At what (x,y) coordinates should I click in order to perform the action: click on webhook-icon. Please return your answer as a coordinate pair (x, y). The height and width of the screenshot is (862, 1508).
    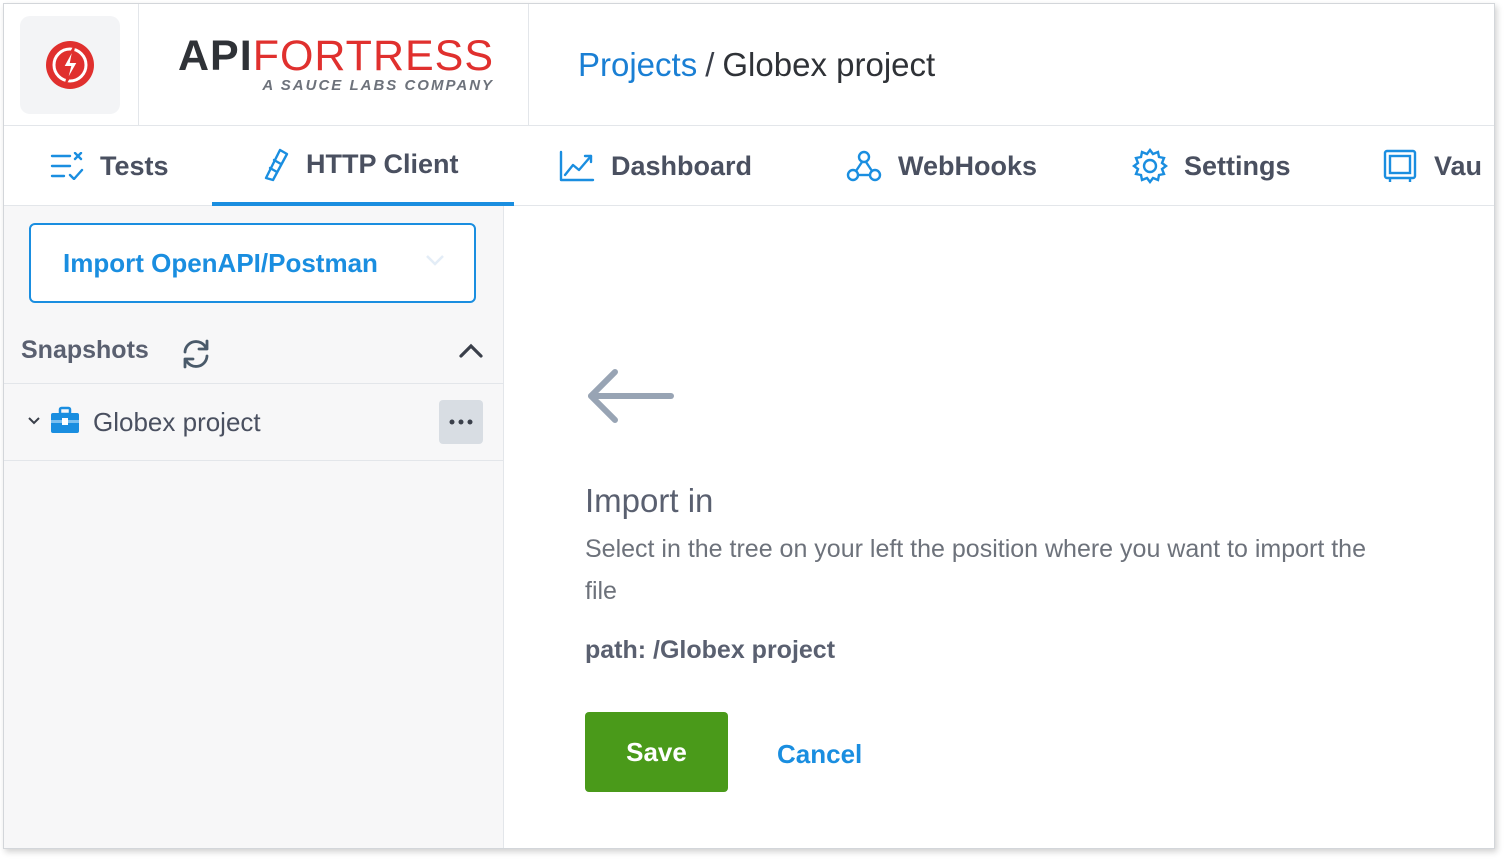
    Looking at the image, I should click on (864, 166).